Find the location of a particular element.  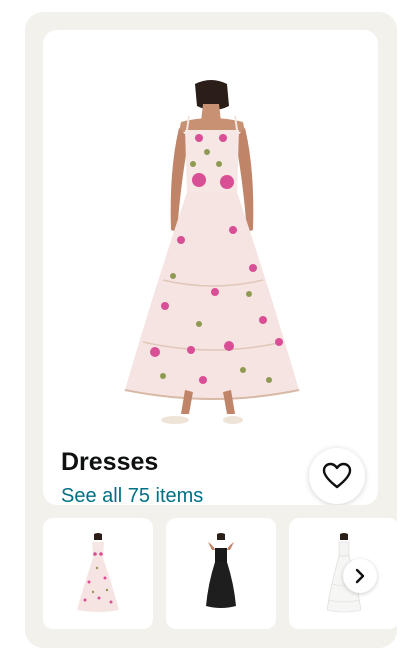

heart-outline-icon is located at coordinates (337, 475).